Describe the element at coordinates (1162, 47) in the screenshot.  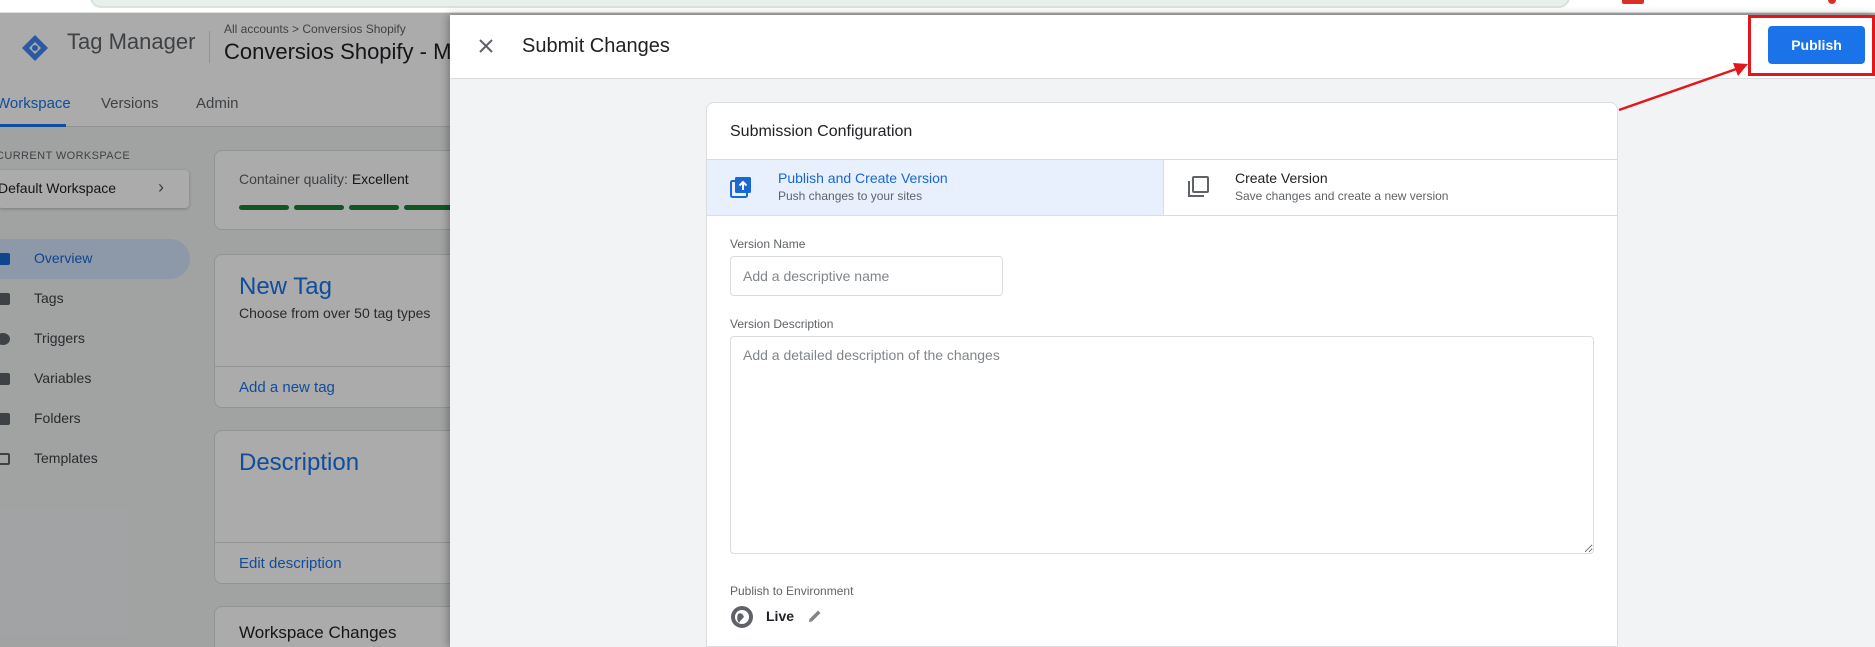
I see `panel-header: Submit Changes Publish` at that location.